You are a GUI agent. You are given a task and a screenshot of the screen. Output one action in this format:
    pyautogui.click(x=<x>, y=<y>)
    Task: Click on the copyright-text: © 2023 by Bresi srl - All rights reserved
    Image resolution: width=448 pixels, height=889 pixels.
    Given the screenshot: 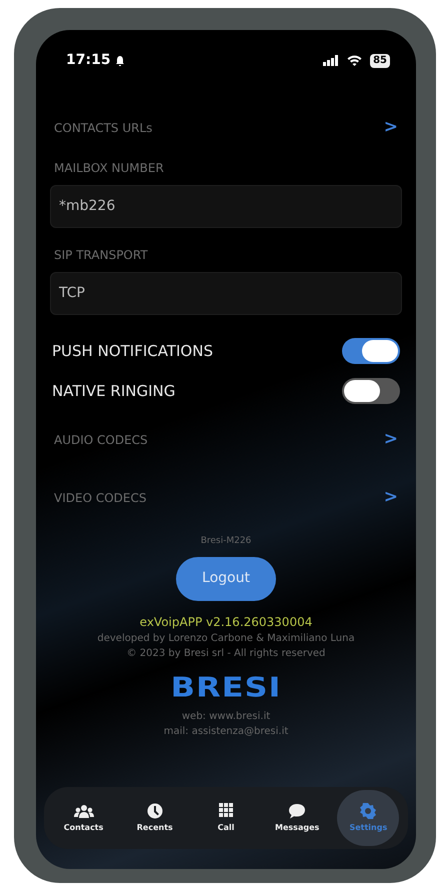 What is the action you would take?
    pyautogui.click(x=226, y=653)
    